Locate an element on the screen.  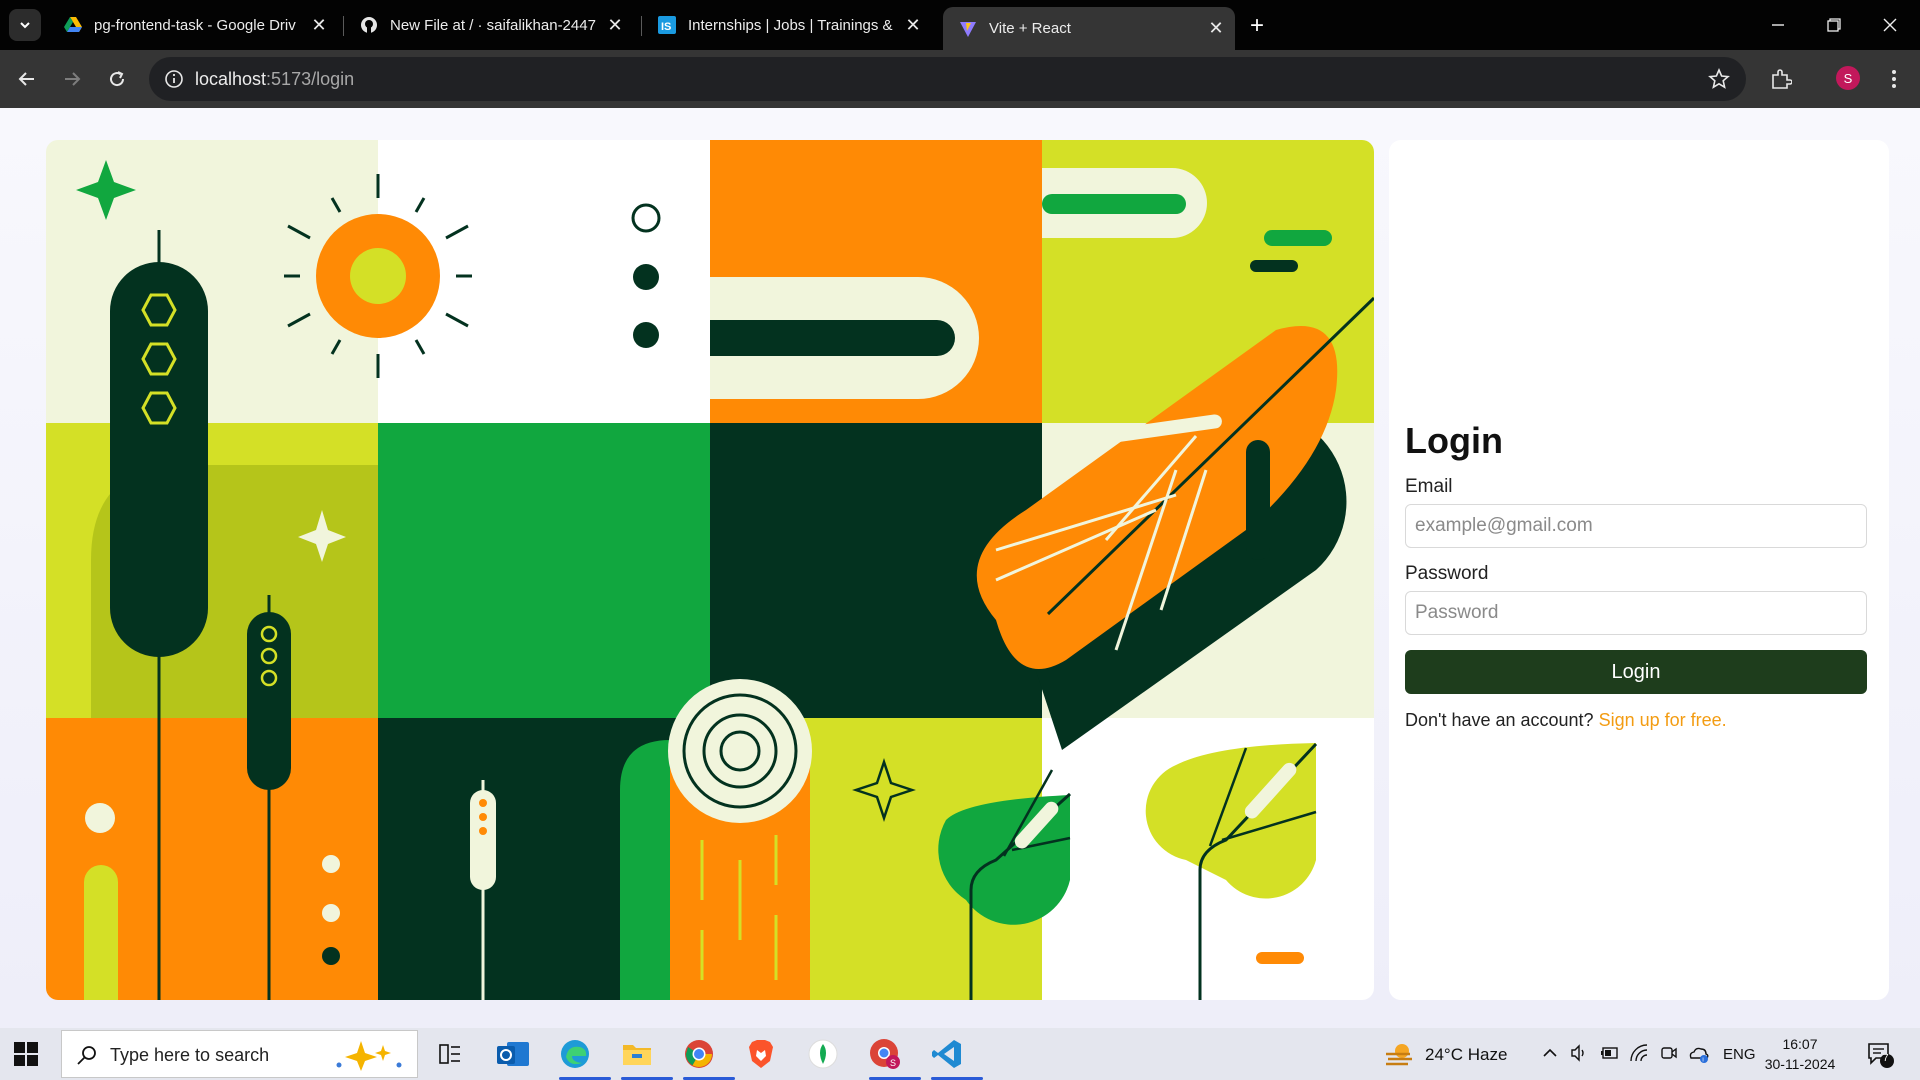
chevron-down-icon is located at coordinates (25, 25).